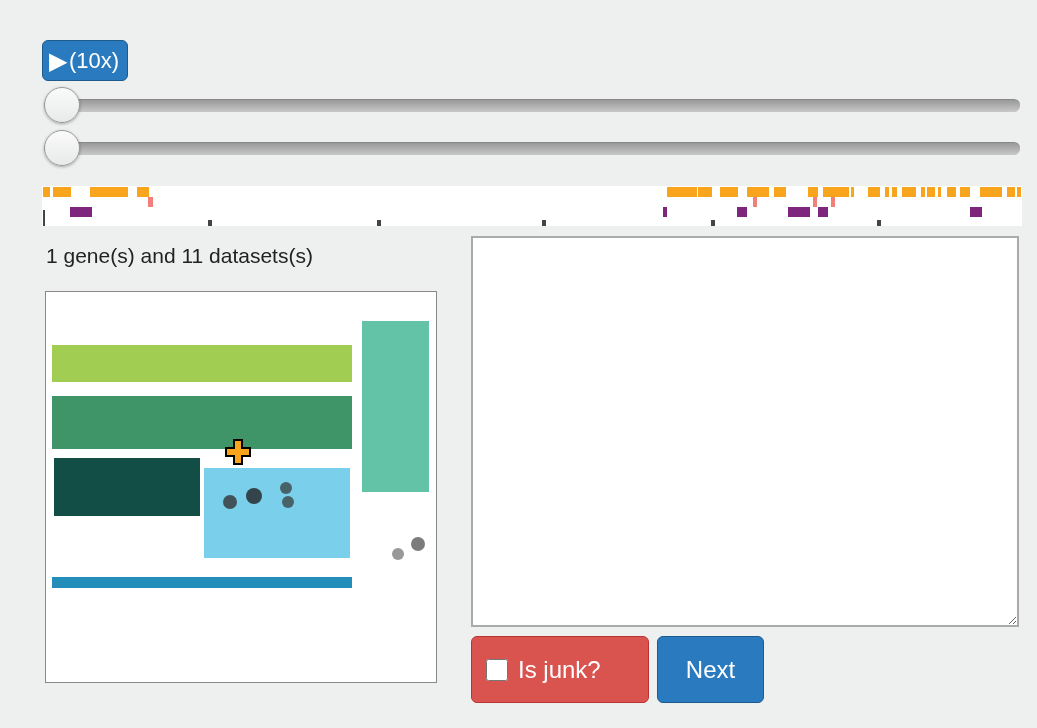 This screenshot has height=728, width=1037. I want to click on junk-checkbox, so click(497, 669).